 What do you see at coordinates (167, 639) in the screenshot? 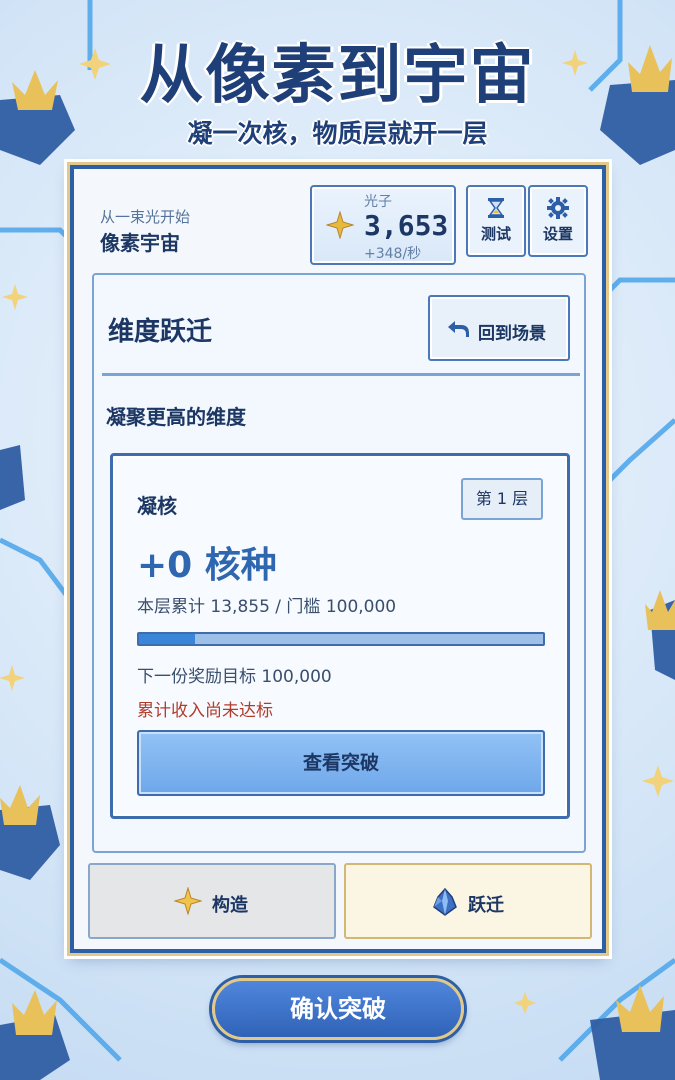
I see `progress-fill` at bounding box center [167, 639].